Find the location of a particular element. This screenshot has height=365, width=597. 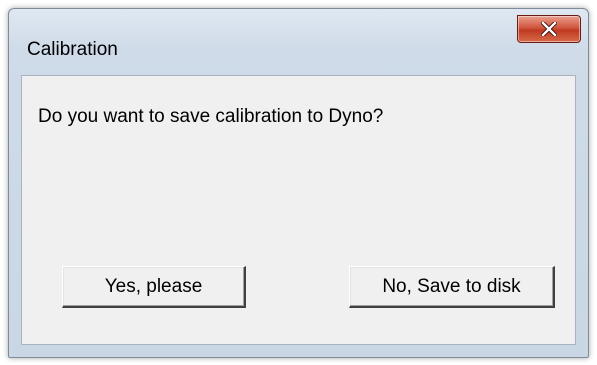

save-to-disk-button: No, Save to disk is located at coordinates (452, 287).